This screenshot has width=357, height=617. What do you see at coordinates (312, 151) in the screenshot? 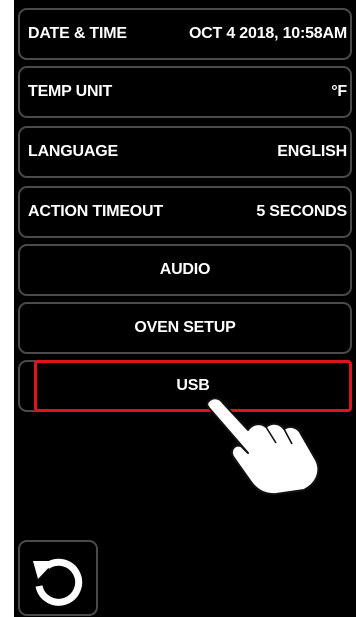
I see `language-value: ENGLISH` at bounding box center [312, 151].